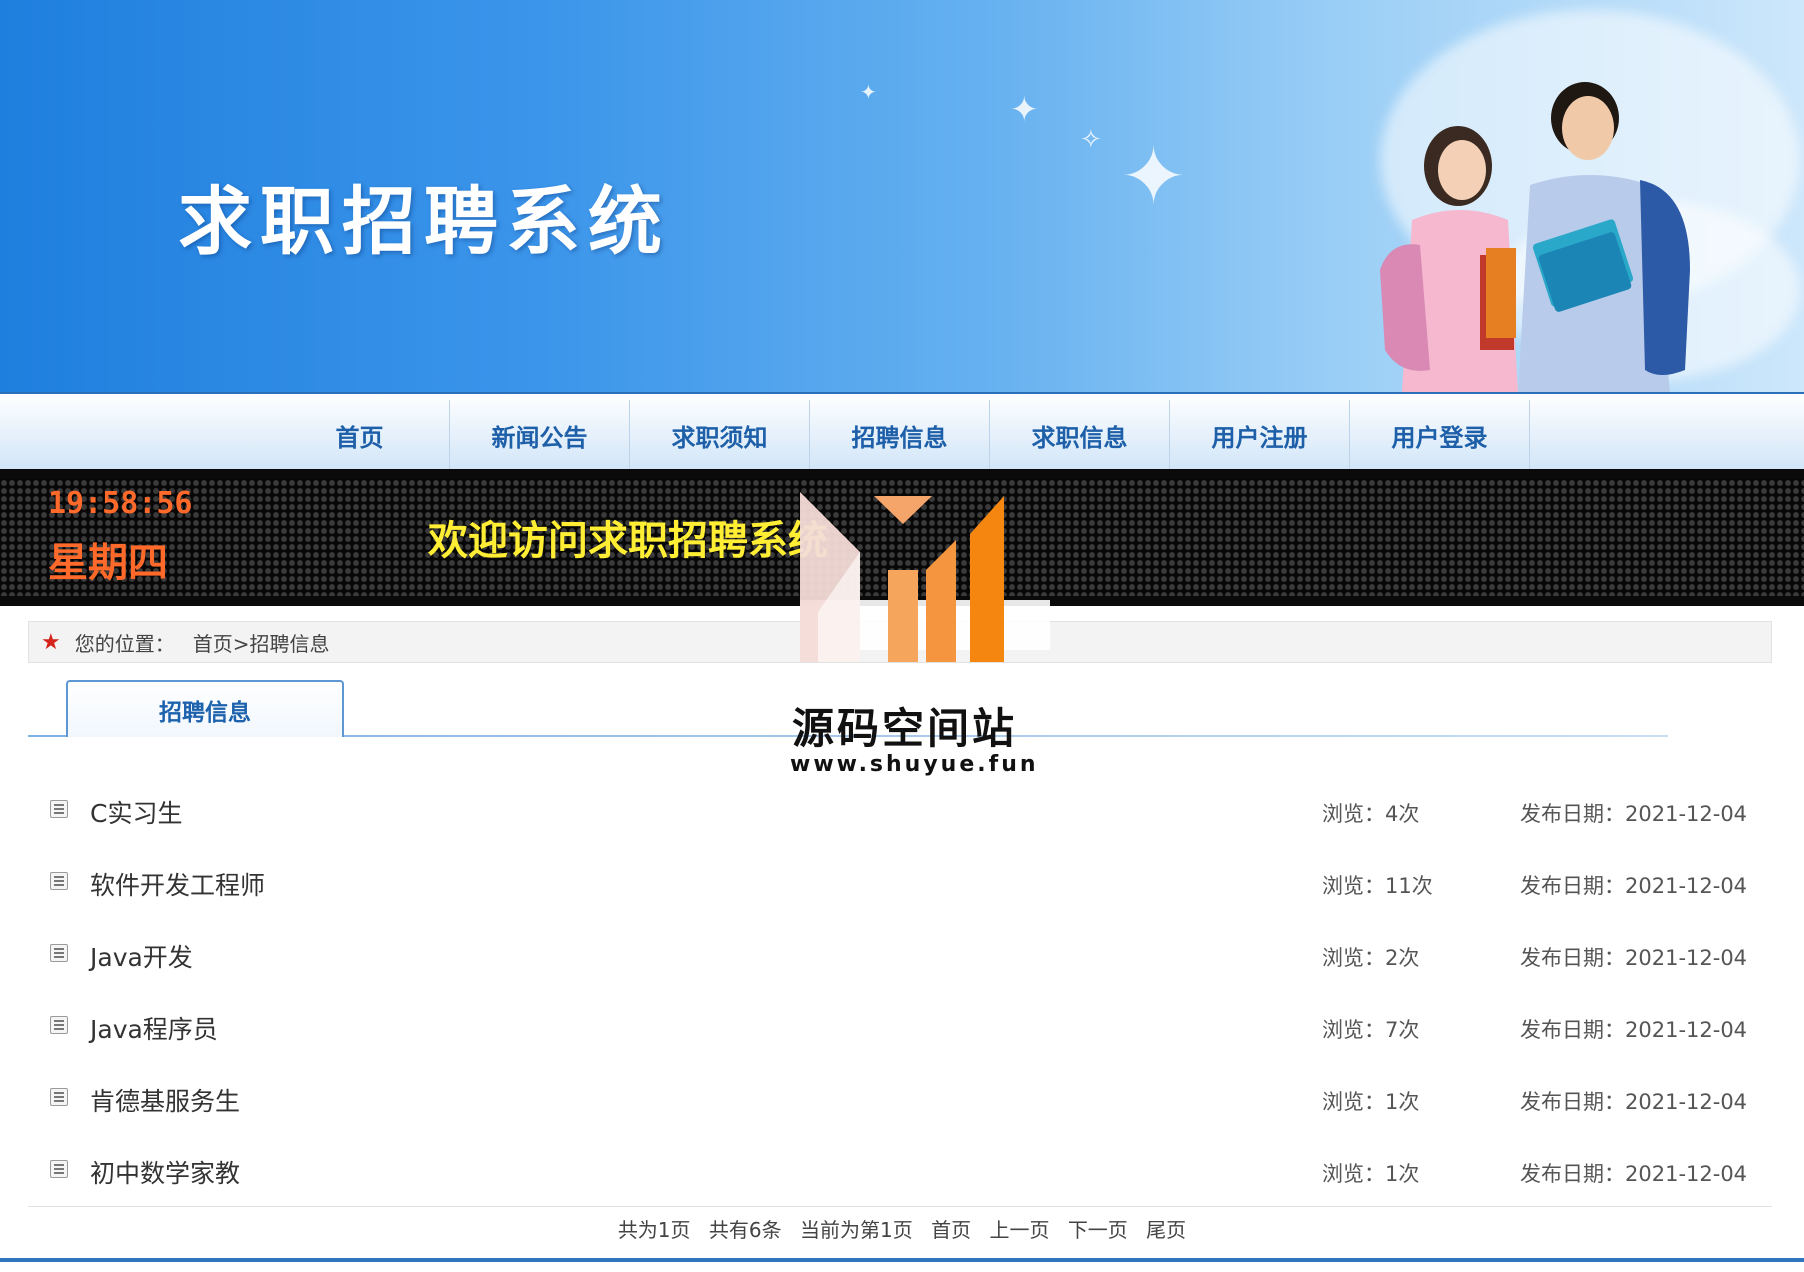 The width and height of the screenshot is (1804, 1272). Describe the element at coordinates (1535, 237) in the screenshot. I see `students-illustration` at that location.